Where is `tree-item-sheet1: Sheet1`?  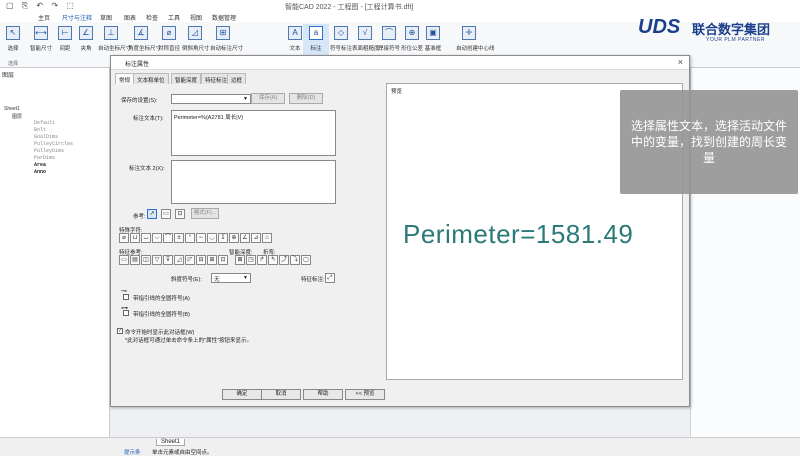 tree-item-sheet1: Sheet1 is located at coordinates (12, 109).